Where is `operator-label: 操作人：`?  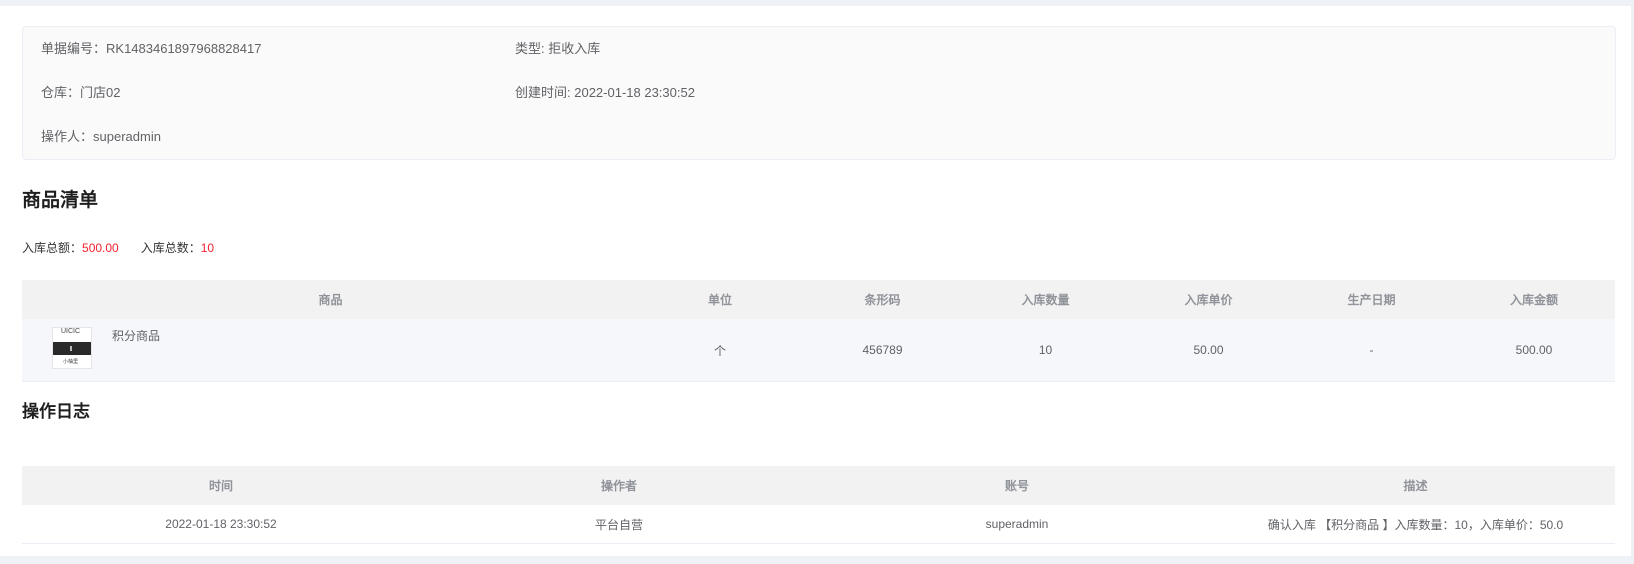 operator-label: 操作人： is located at coordinates (67, 136).